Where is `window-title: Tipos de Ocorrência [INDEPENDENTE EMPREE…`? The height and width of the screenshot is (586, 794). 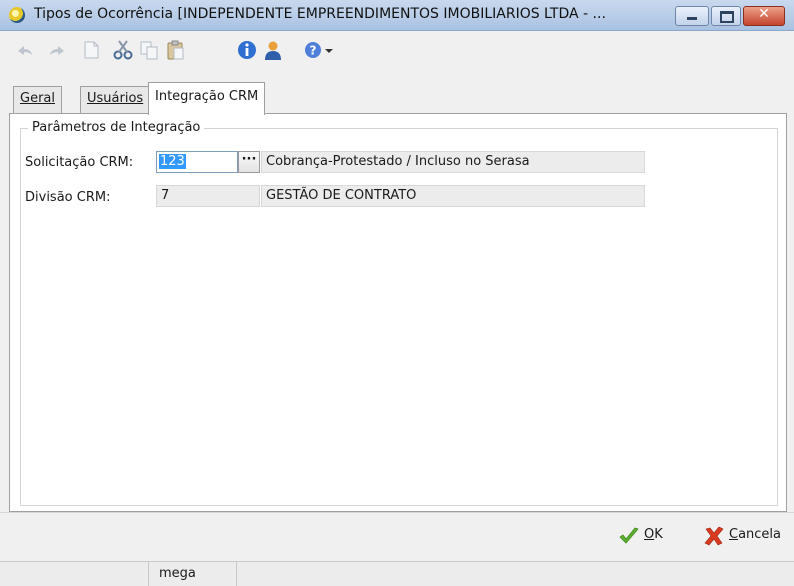 window-title: Tipos de Ocorrência [INDEPENDENTE EMPREE… is located at coordinates (320, 14).